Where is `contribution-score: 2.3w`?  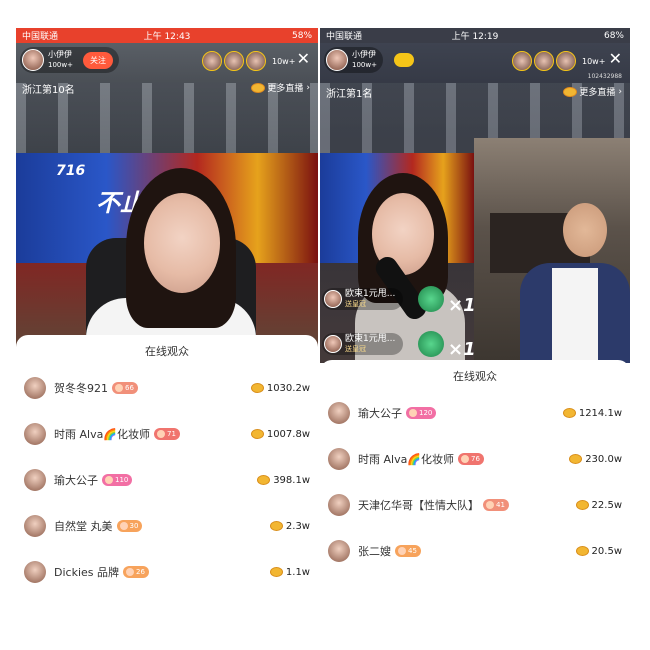
contribution-score: 2.3w is located at coordinates (297, 526).